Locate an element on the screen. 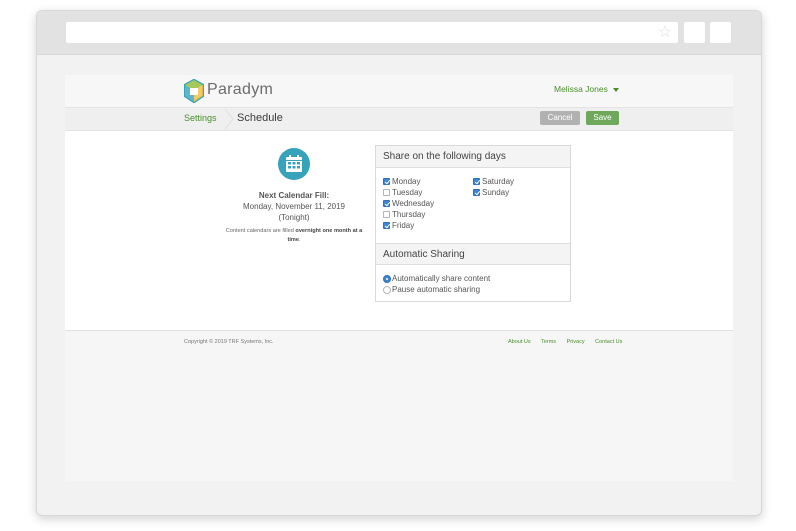 Image resolution: width=796 pixels, height=531 pixels. footer-link-about: About Us is located at coordinates (519, 342).